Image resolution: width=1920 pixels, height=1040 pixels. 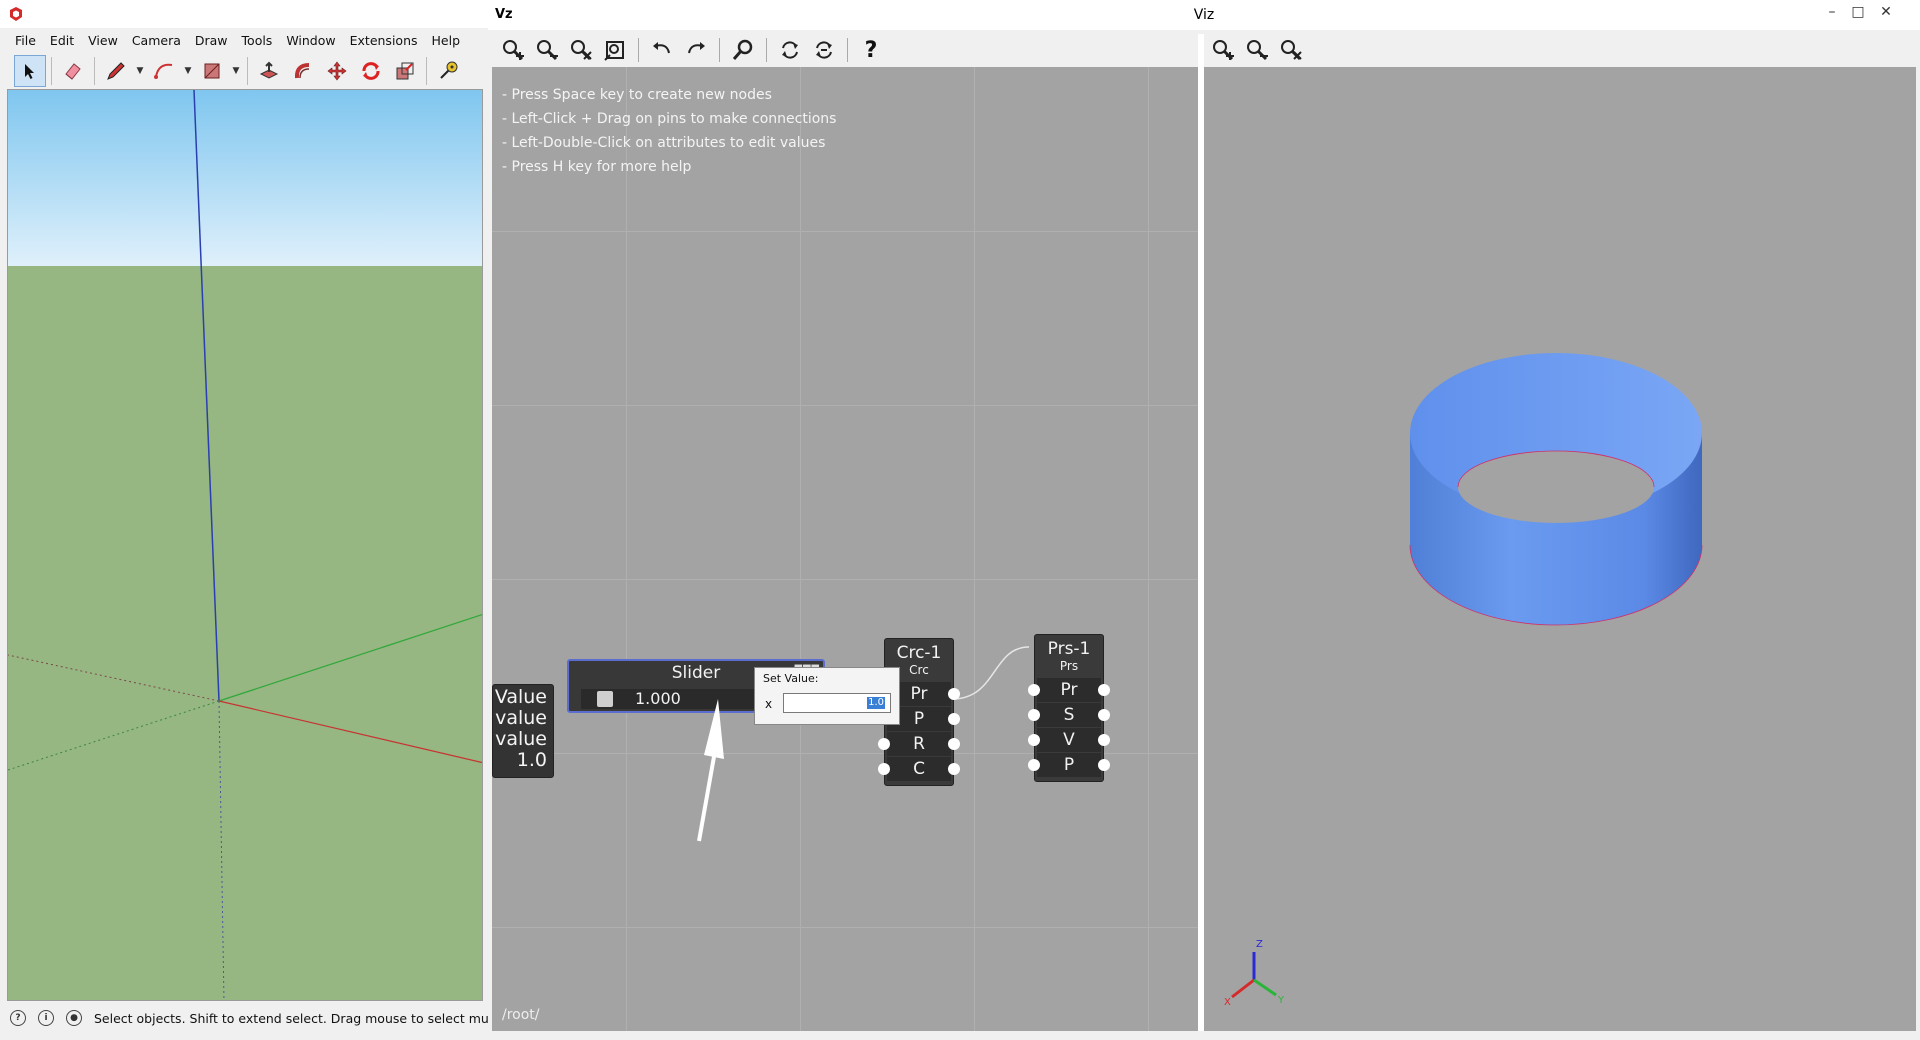 What do you see at coordinates (25, 40) in the screenshot?
I see `menu-file: File` at bounding box center [25, 40].